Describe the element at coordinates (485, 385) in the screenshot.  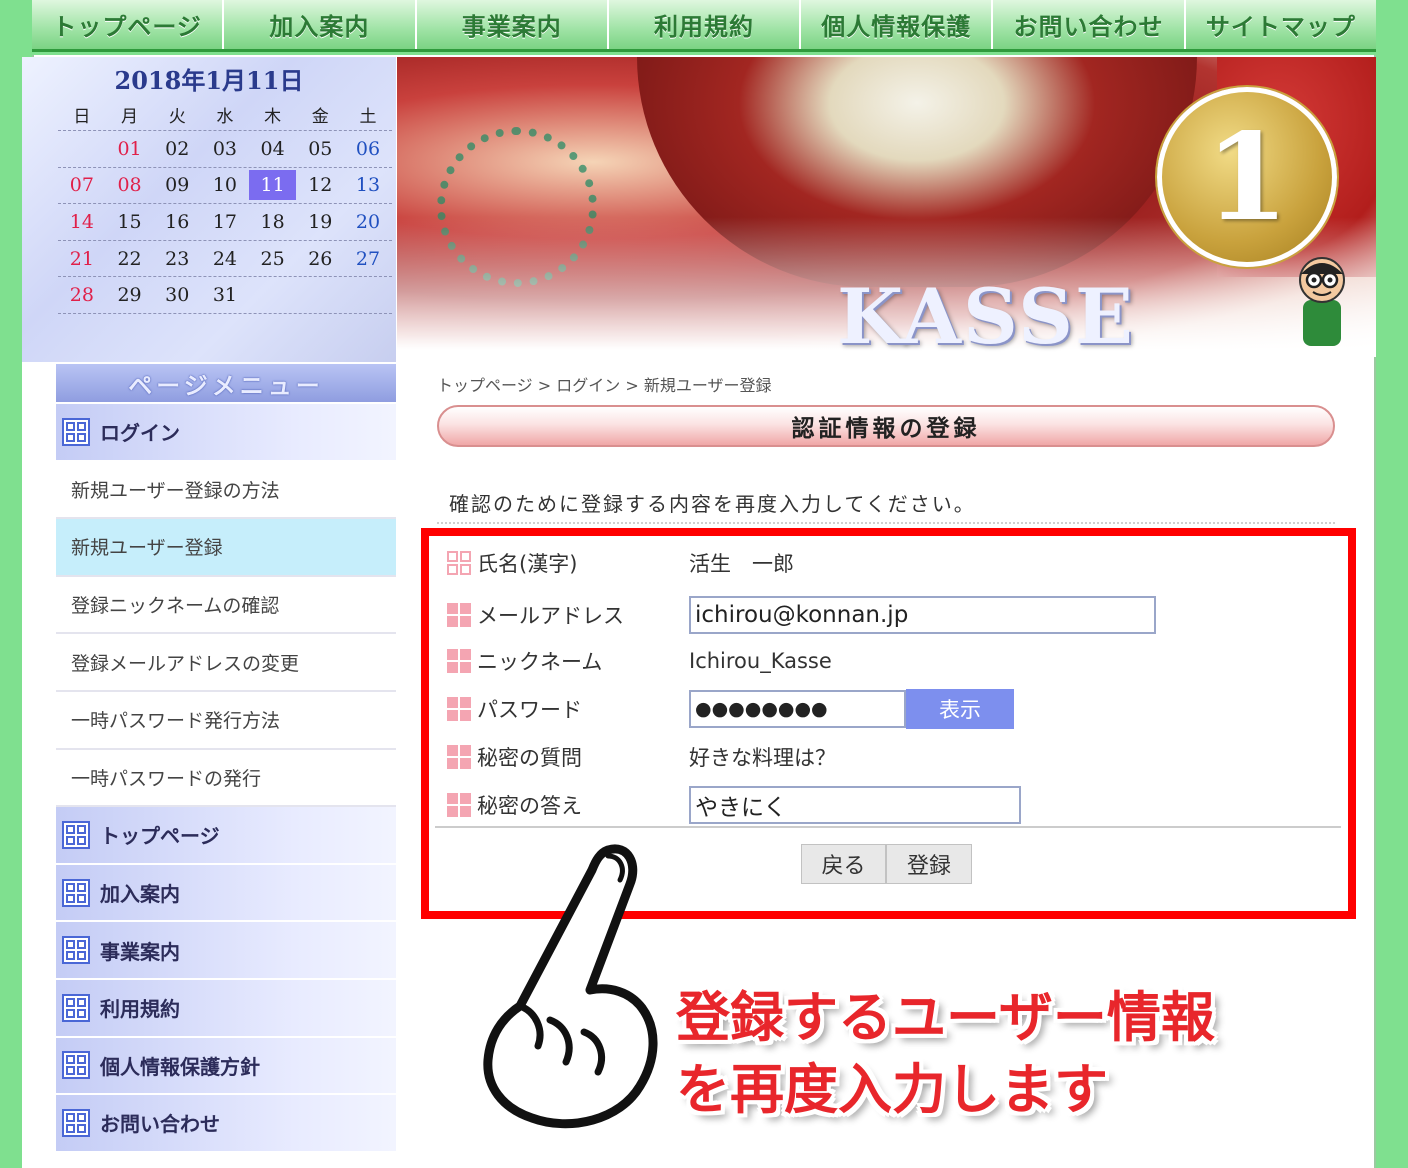
I see `breadcrumb-home: トップページ` at that location.